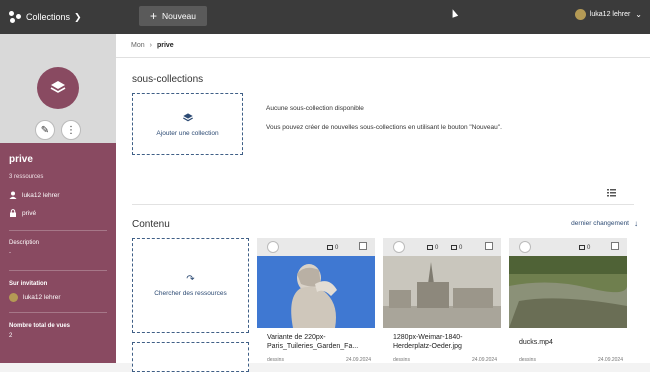 The image size is (650, 372). Describe the element at coordinates (536, 342) in the screenshot. I see `resource-title: ducks.mp4` at that location.